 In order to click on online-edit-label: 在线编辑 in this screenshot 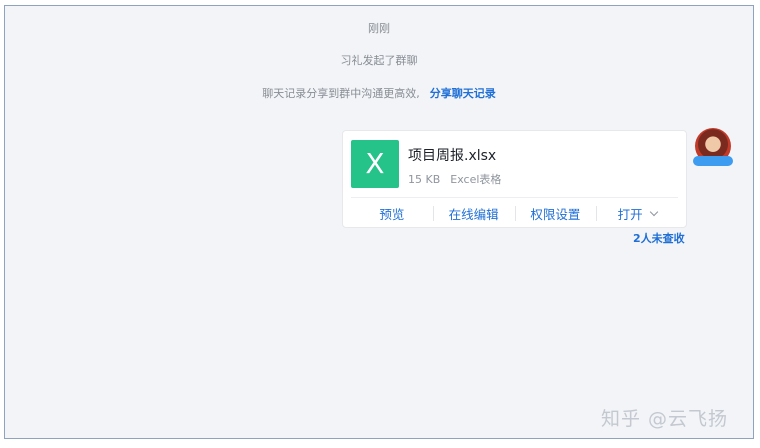, I will do `click(473, 214)`.